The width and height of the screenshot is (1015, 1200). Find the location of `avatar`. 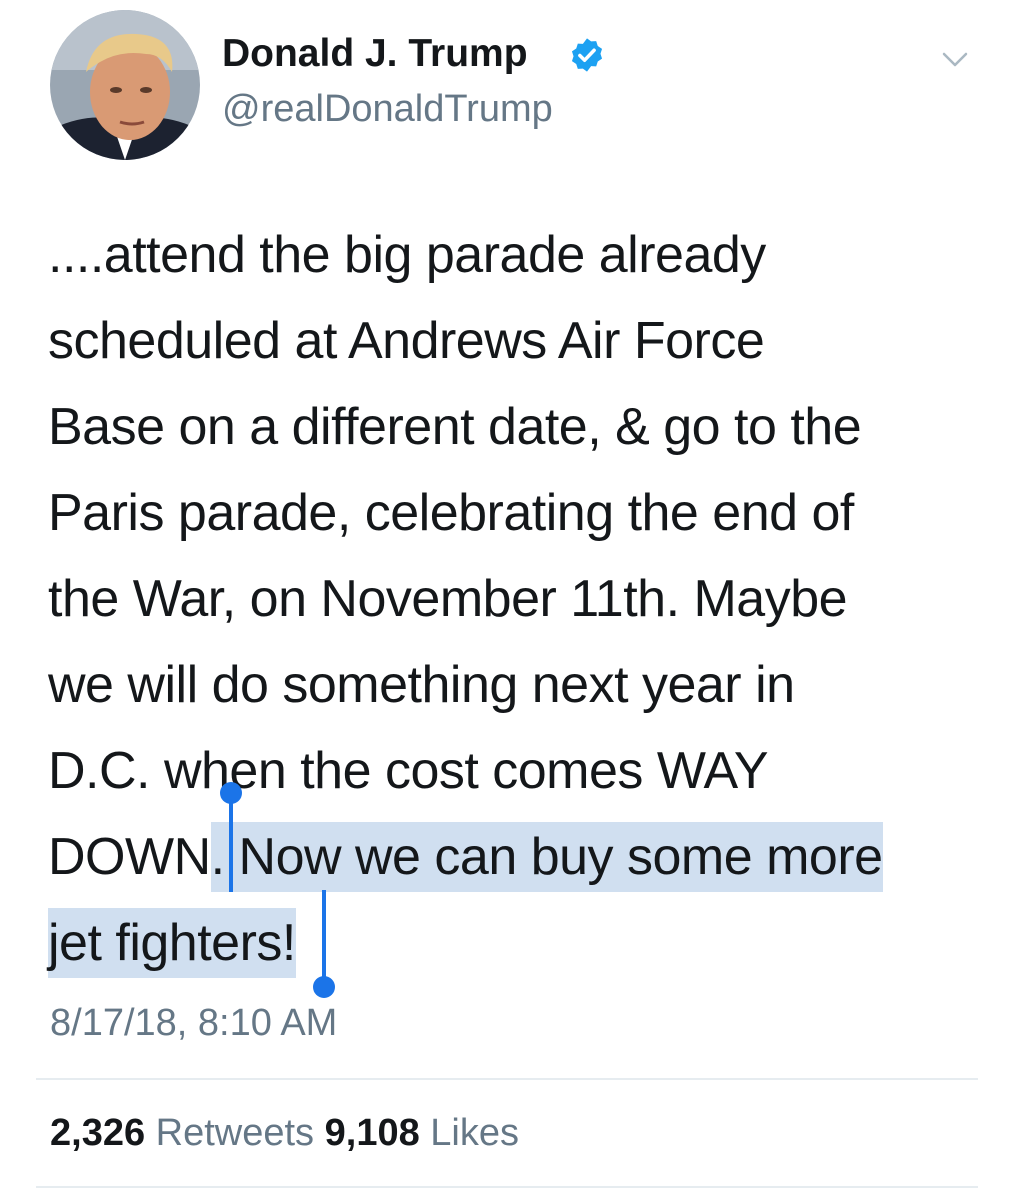

avatar is located at coordinates (125, 85).